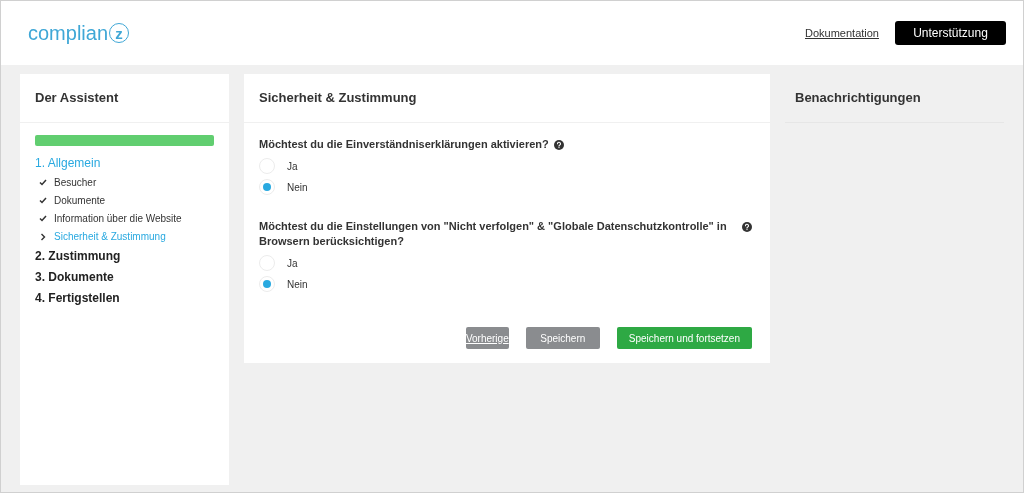 The image size is (1024, 493). I want to click on wizard-step: 3. Dokumente, so click(124, 277).